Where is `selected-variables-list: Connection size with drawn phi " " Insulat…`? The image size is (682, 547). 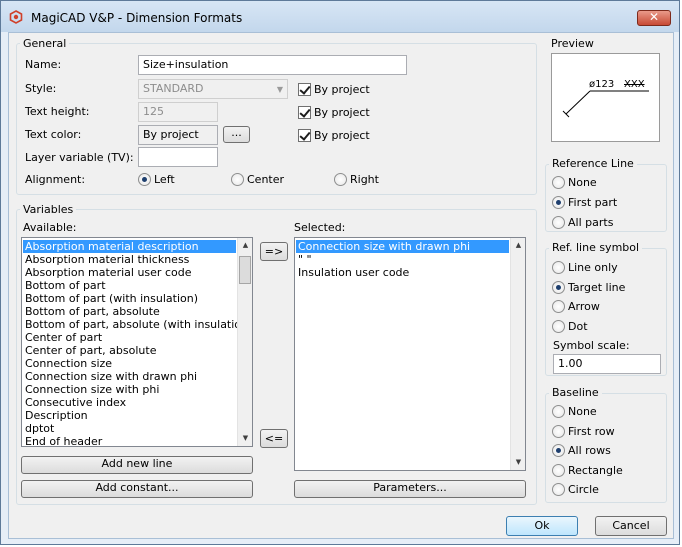 selected-variables-list: Connection size with drawn phi " " Insulat… is located at coordinates (410, 354).